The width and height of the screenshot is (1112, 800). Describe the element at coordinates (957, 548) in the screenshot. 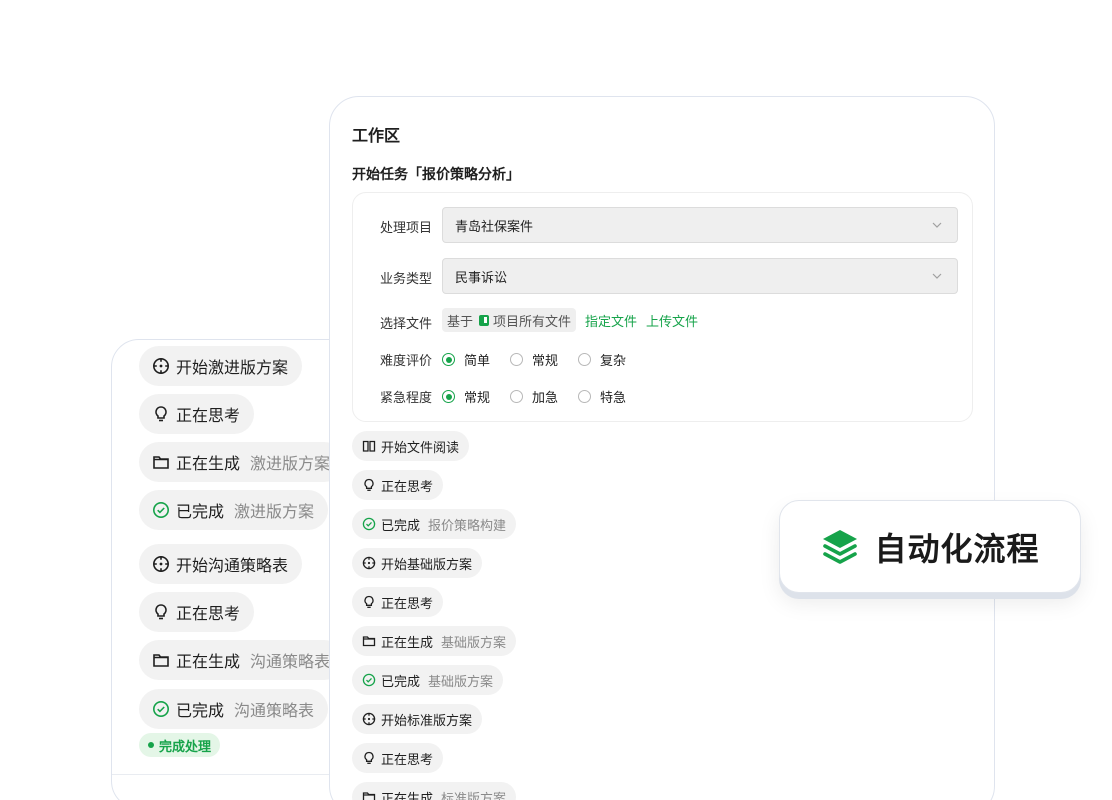

I see `badge-label: 自动化流程` at that location.